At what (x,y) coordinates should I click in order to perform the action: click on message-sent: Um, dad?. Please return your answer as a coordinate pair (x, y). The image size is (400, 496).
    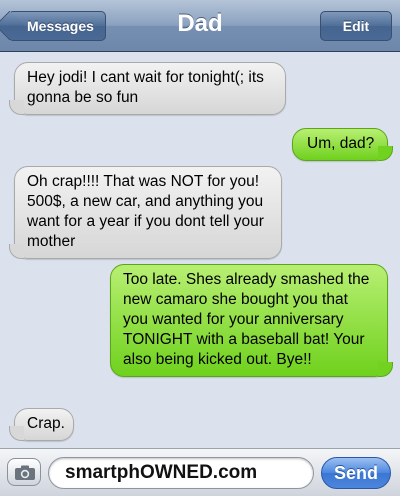
    Looking at the image, I should click on (342, 144).